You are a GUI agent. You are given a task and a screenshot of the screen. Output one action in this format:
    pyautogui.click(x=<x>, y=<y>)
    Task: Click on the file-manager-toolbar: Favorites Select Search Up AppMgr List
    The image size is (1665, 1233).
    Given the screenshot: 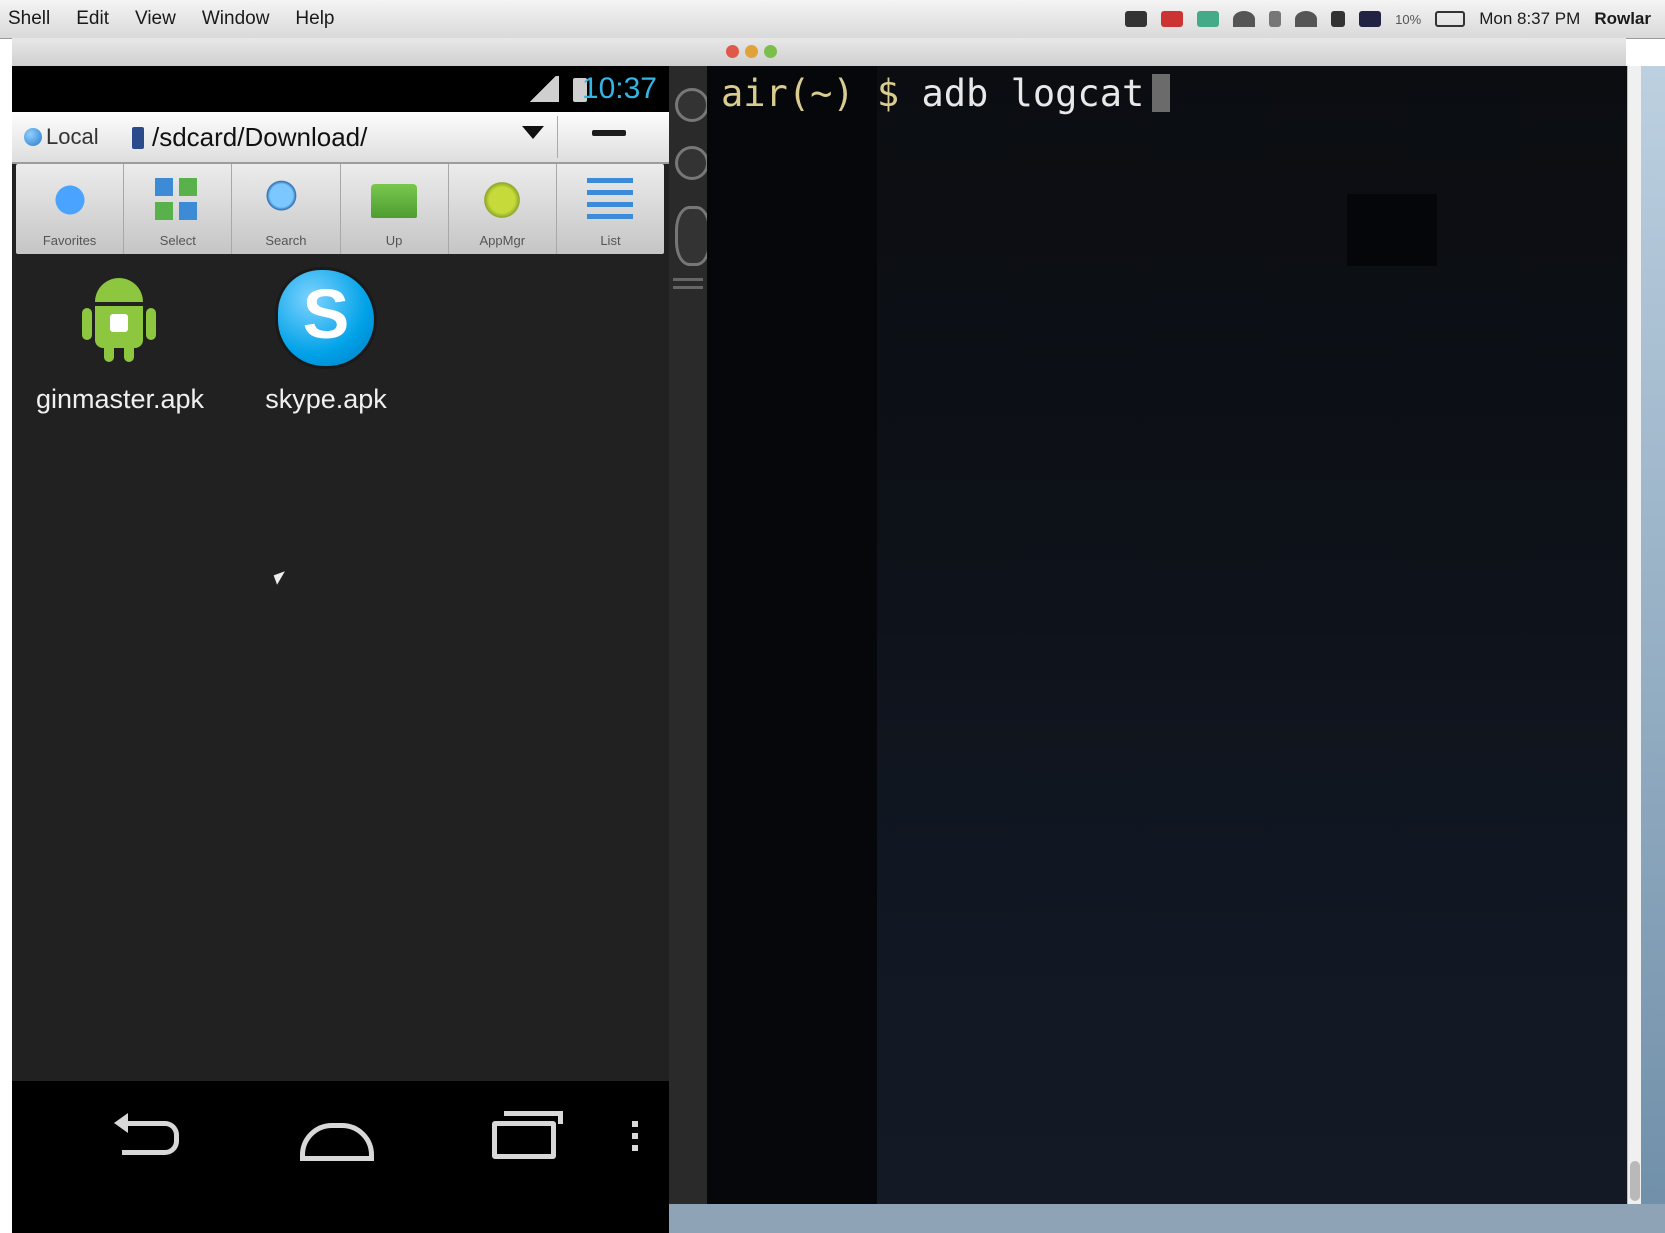 What is the action you would take?
    pyautogui.click(x=340, y=209)
    